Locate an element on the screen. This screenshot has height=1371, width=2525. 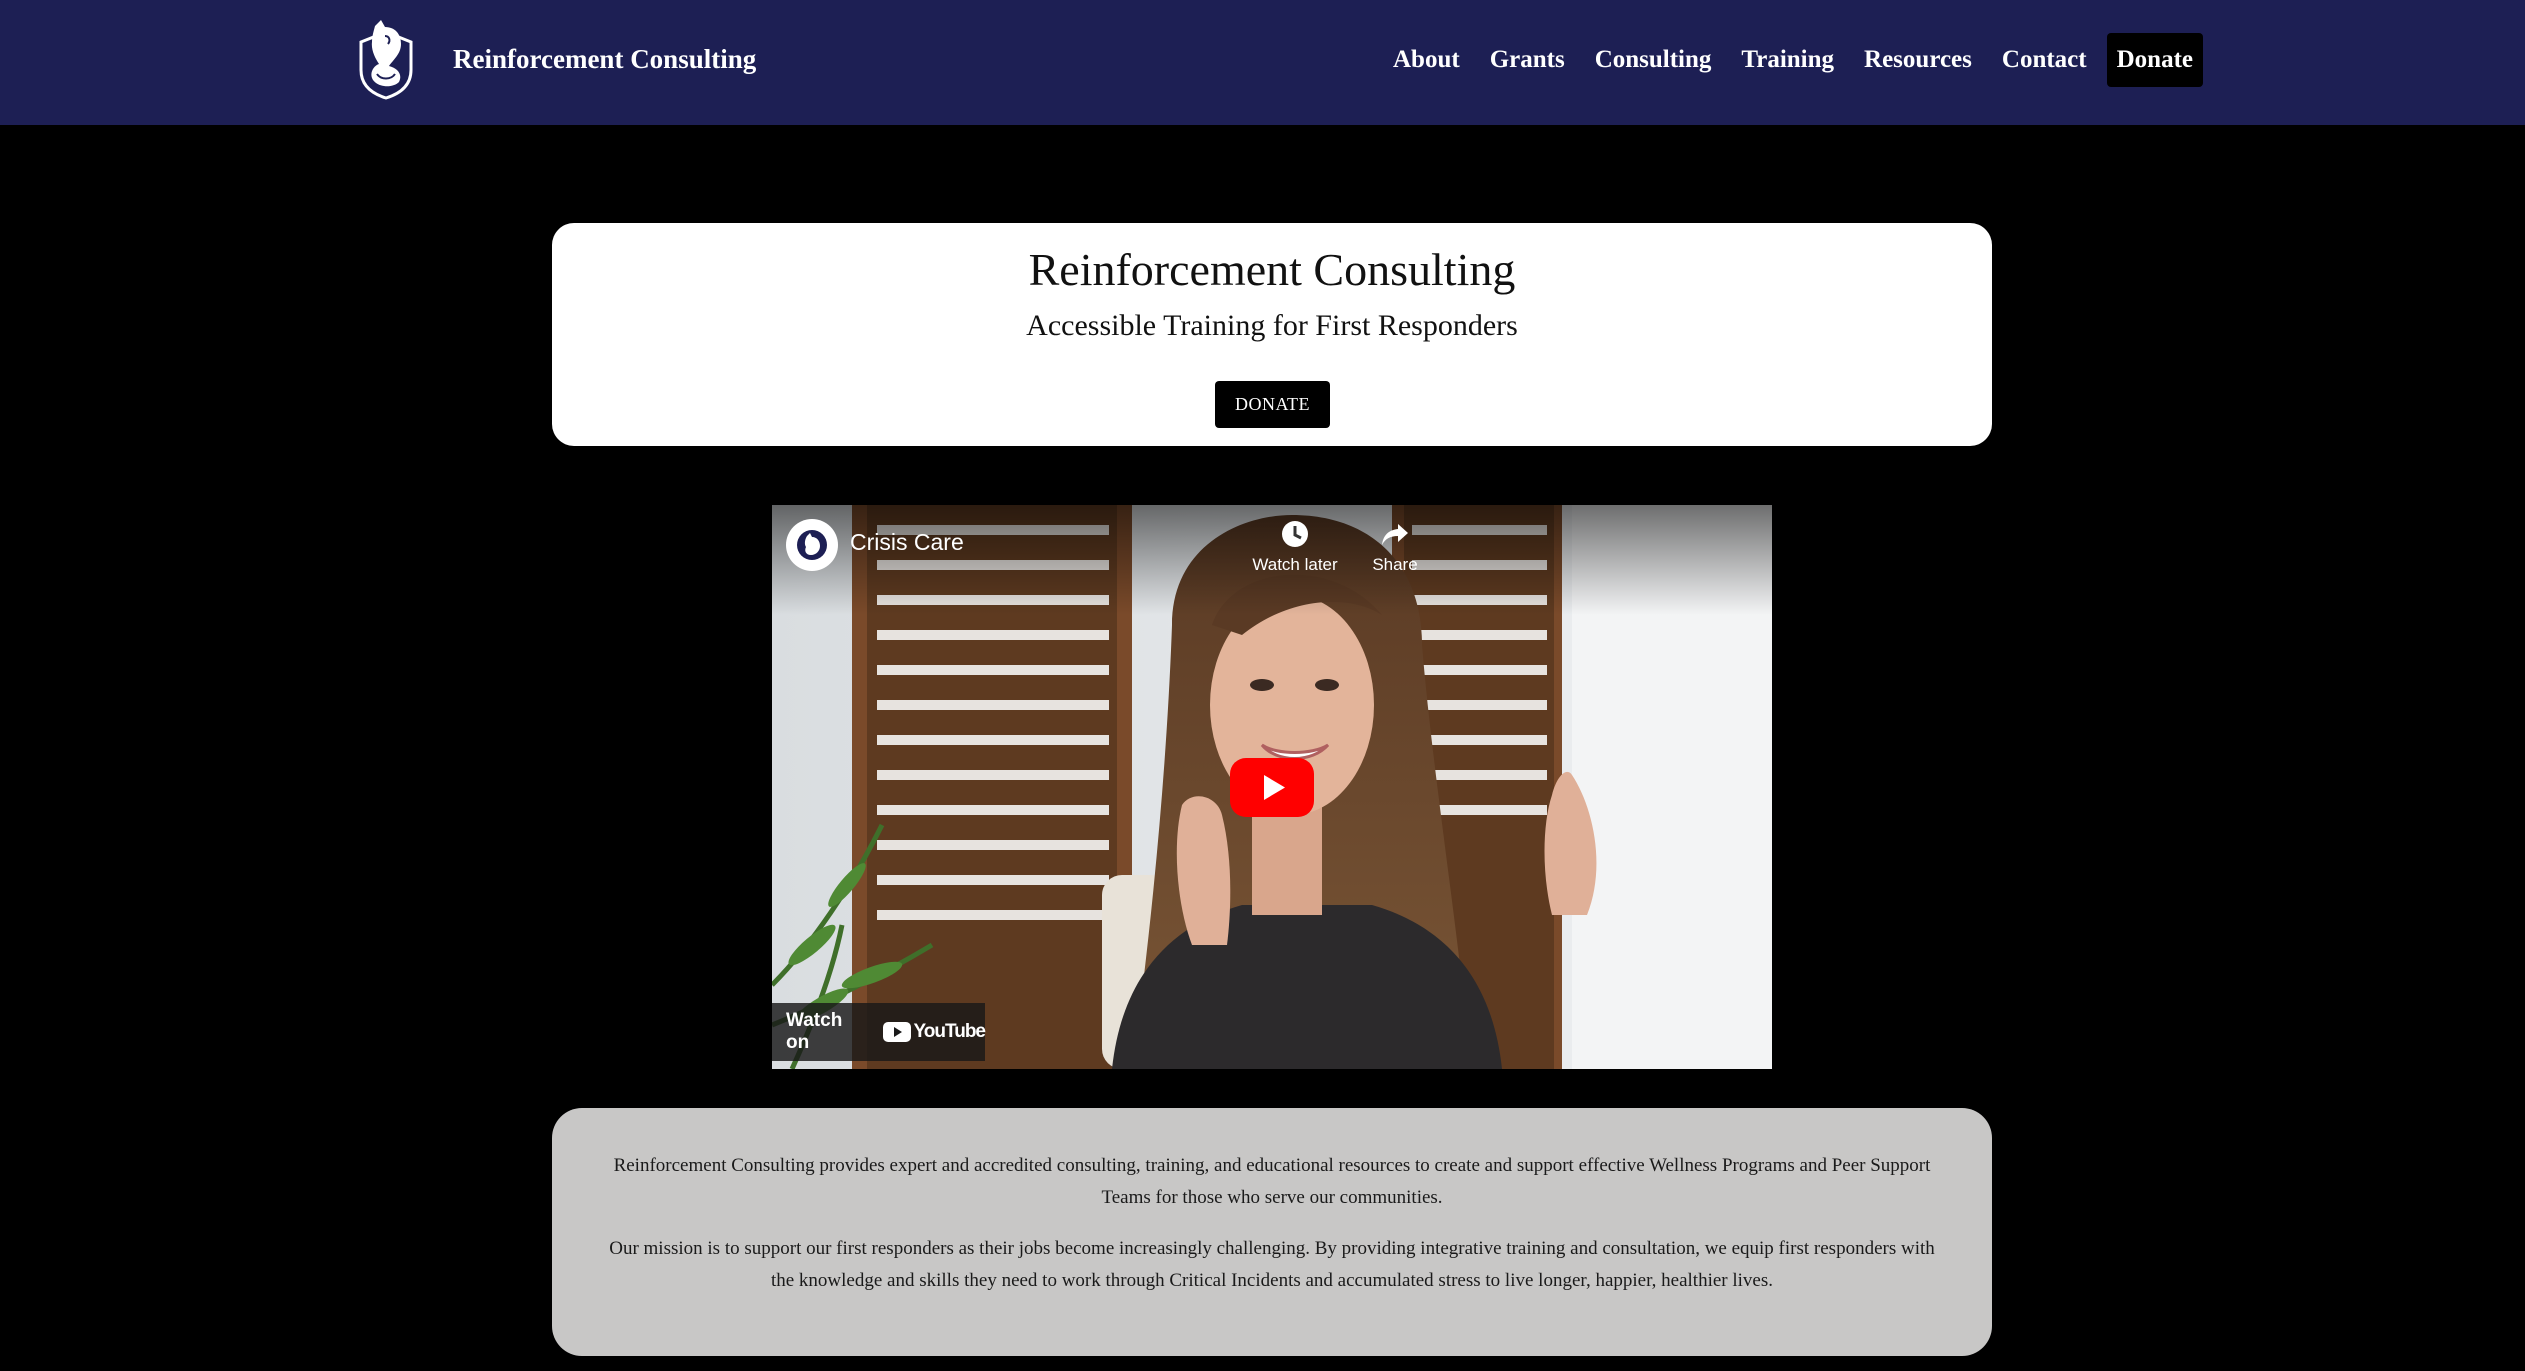
nav-resources: Resources is located at coordinates (1918, 60).